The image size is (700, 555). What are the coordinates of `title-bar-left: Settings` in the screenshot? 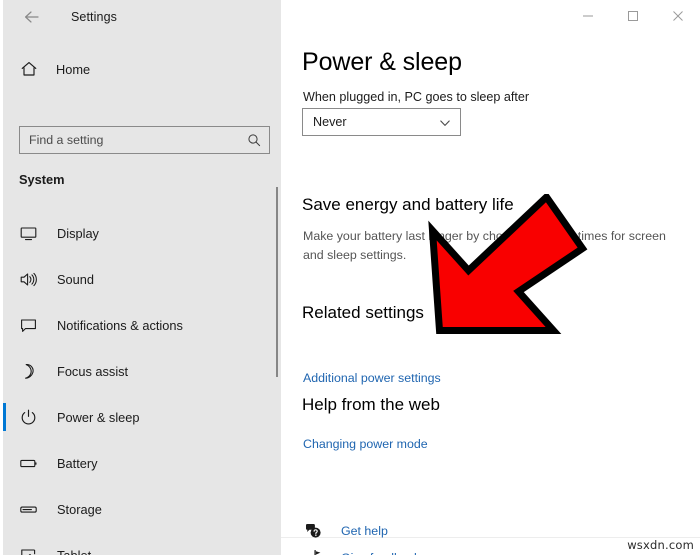 It's located at (142, 17).